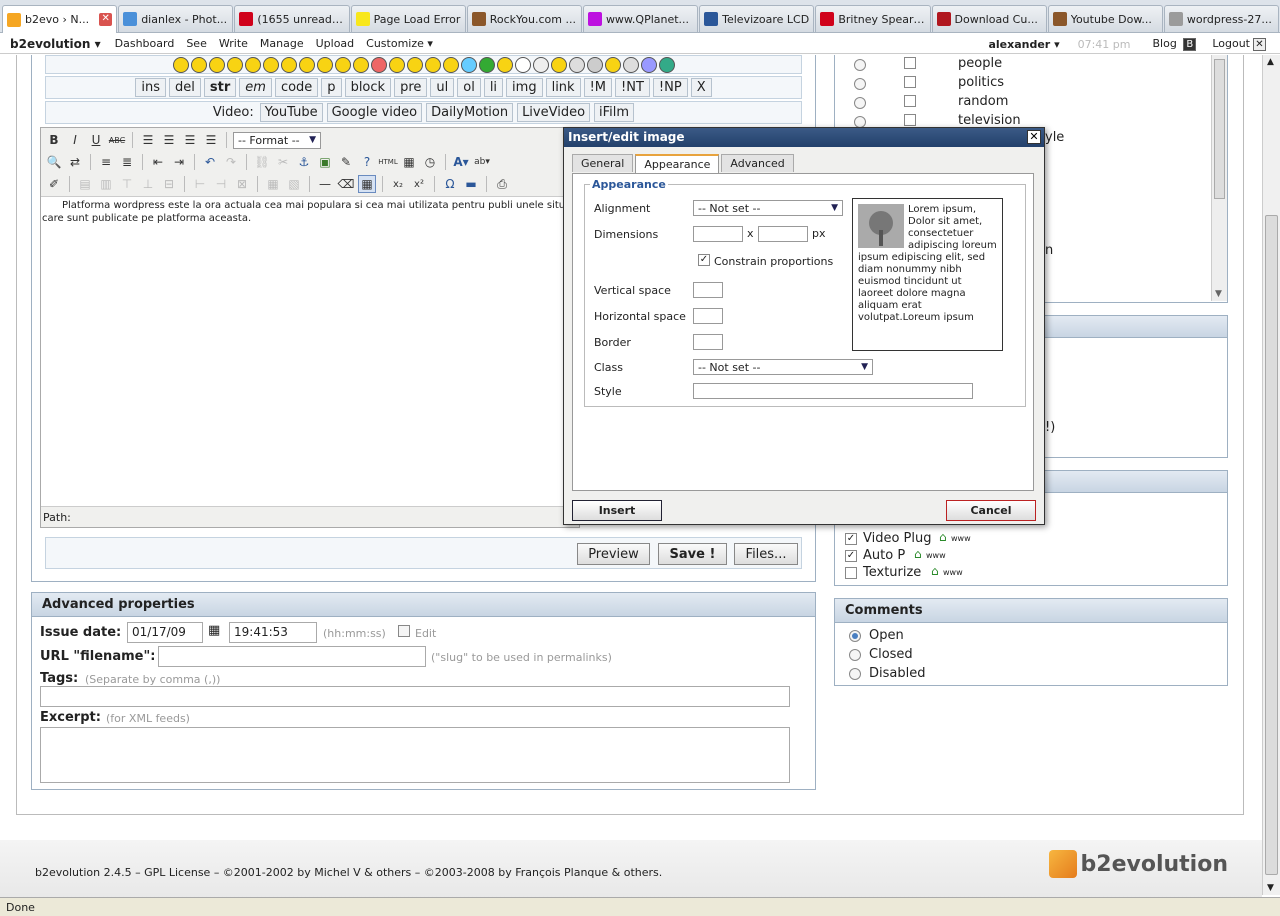  What do you see at coordinates (851, 573) in the screenshot?
I see `plugin-checkbox` at bounding box center [851, 573].